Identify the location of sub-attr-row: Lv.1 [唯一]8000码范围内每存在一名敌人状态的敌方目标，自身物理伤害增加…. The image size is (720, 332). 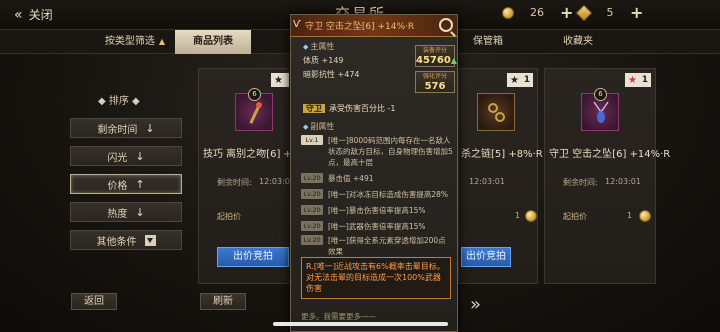
(377, 151).